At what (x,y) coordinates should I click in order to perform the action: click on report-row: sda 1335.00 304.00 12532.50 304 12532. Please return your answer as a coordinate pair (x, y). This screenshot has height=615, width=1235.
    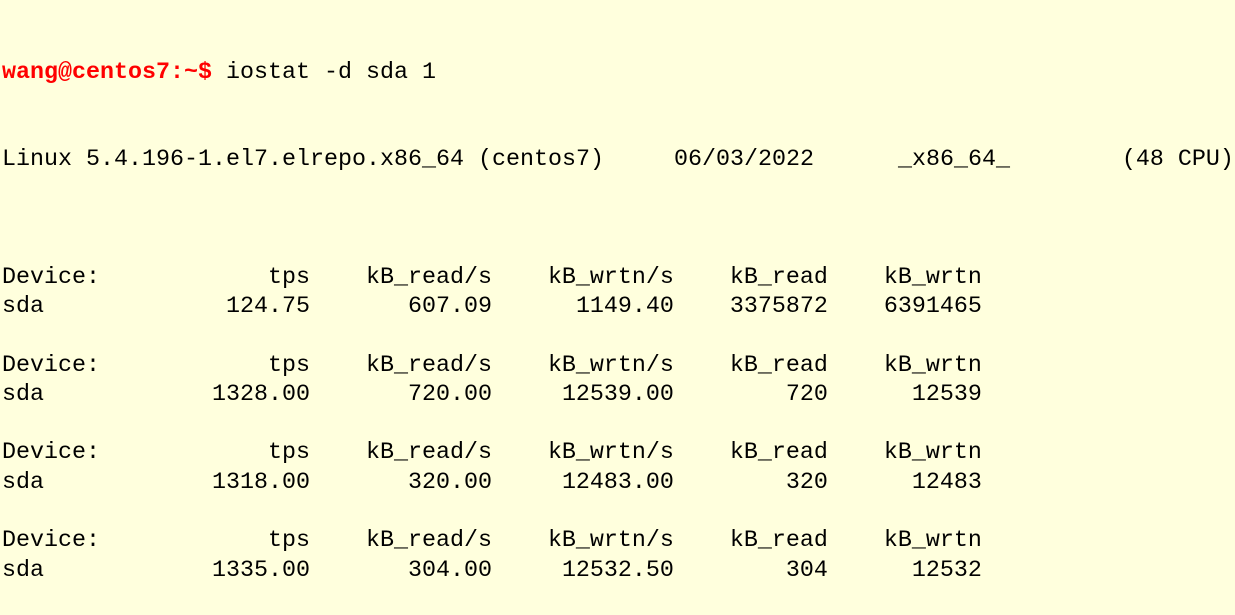
    Looking at the image, I should click on (618, 571).